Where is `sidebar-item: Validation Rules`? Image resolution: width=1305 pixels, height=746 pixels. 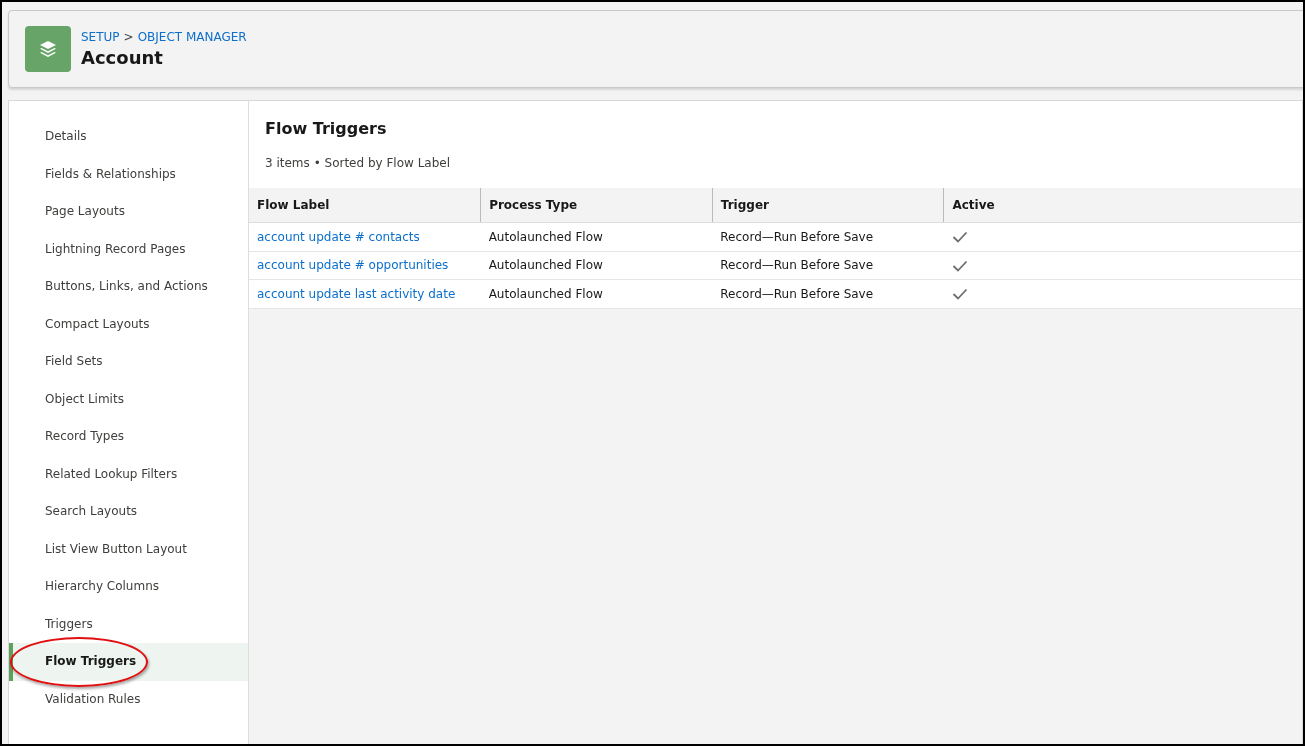 sidebar-item: Validation Rules is located at coordinates (128, 699).